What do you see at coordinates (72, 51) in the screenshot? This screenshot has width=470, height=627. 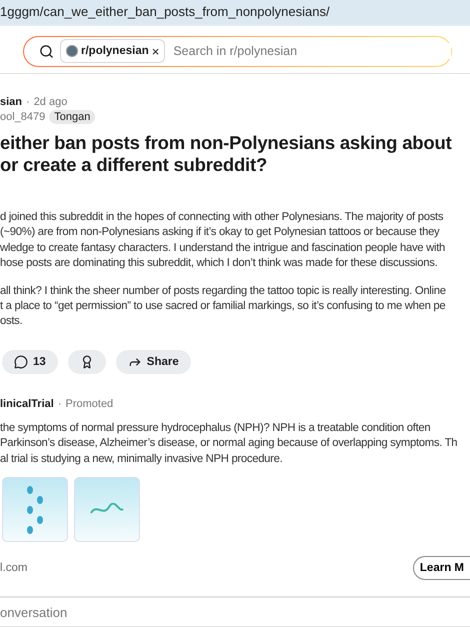 I see `subreddit-avatar-icon` at bounding box center [72, 51].